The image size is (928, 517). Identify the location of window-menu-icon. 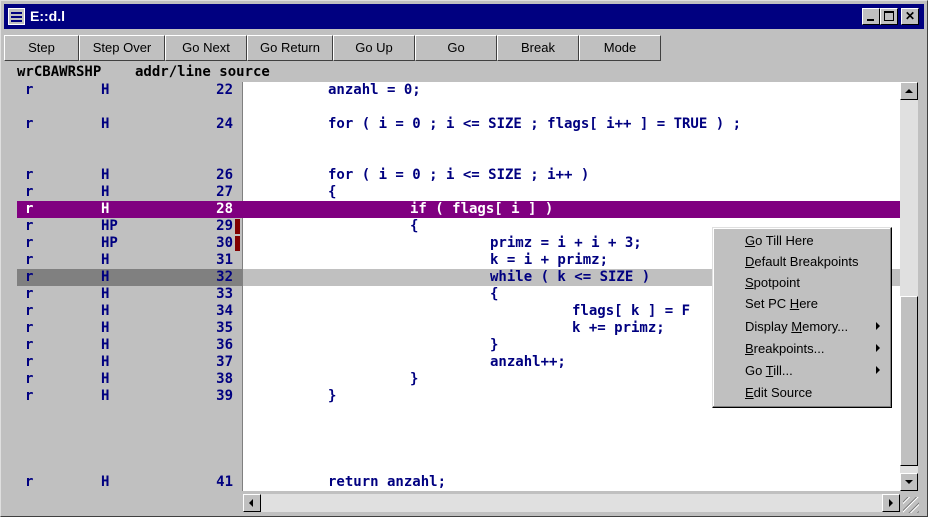
(16, 16).